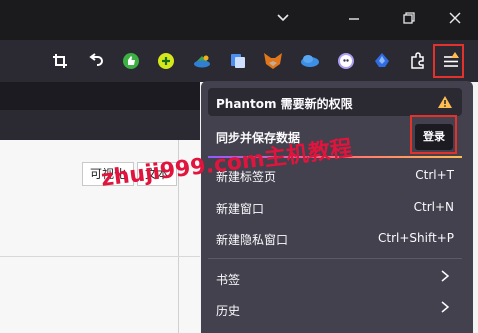 The image size is (478, 333). What do you see at coordinates (100, 96) in the screenshot?
I see `bookmarks-strip` at bounding box center [100, 96].